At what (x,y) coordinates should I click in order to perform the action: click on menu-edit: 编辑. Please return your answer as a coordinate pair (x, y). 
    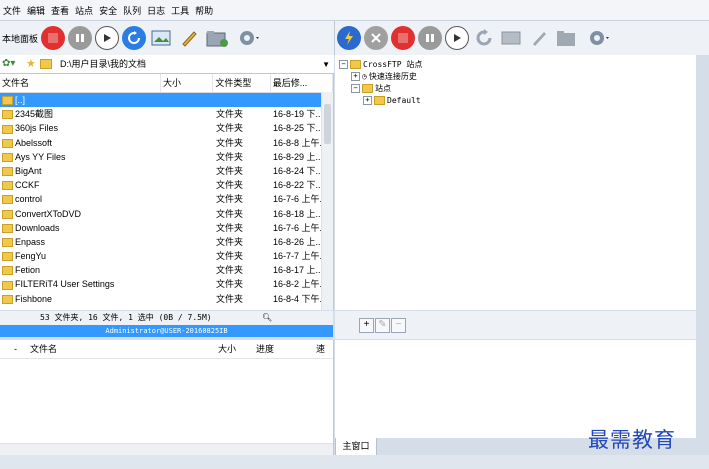
    Looking at the image, I should click on (36, 10).